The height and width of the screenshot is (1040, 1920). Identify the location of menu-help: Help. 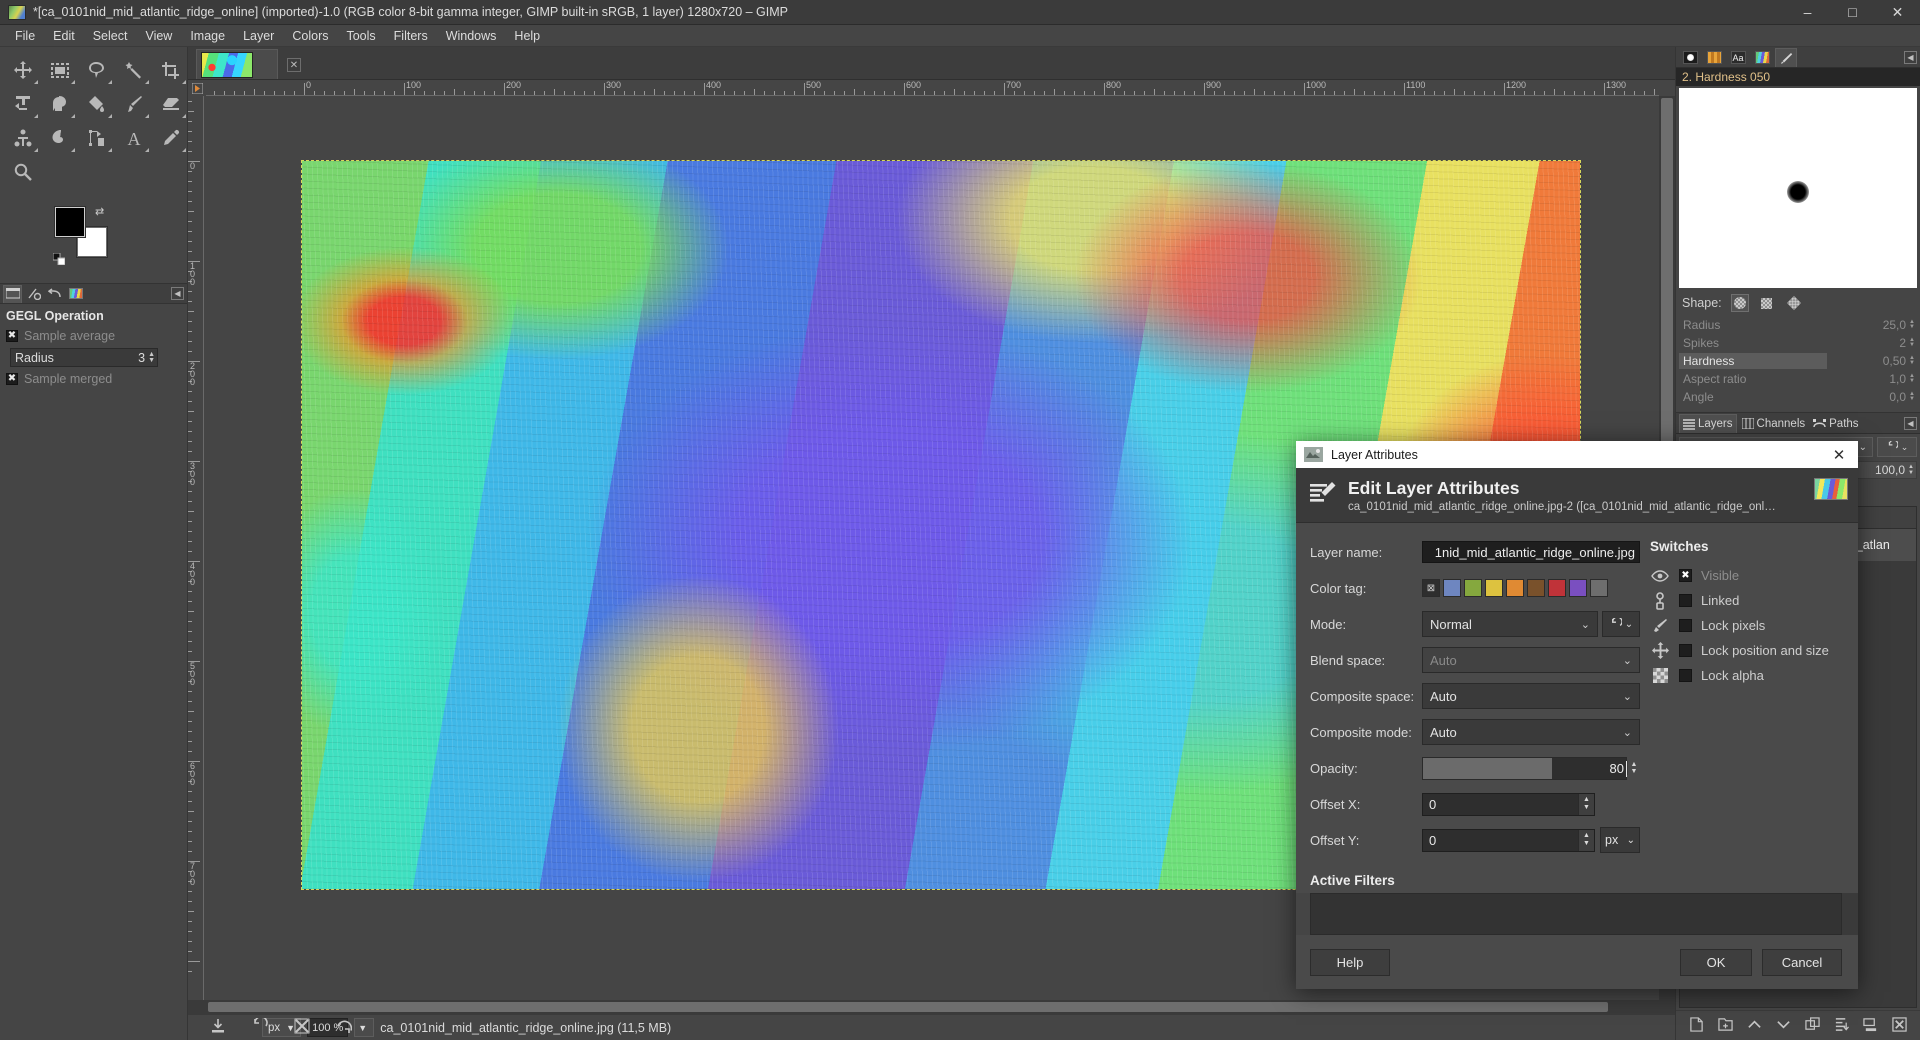
(527, 36).